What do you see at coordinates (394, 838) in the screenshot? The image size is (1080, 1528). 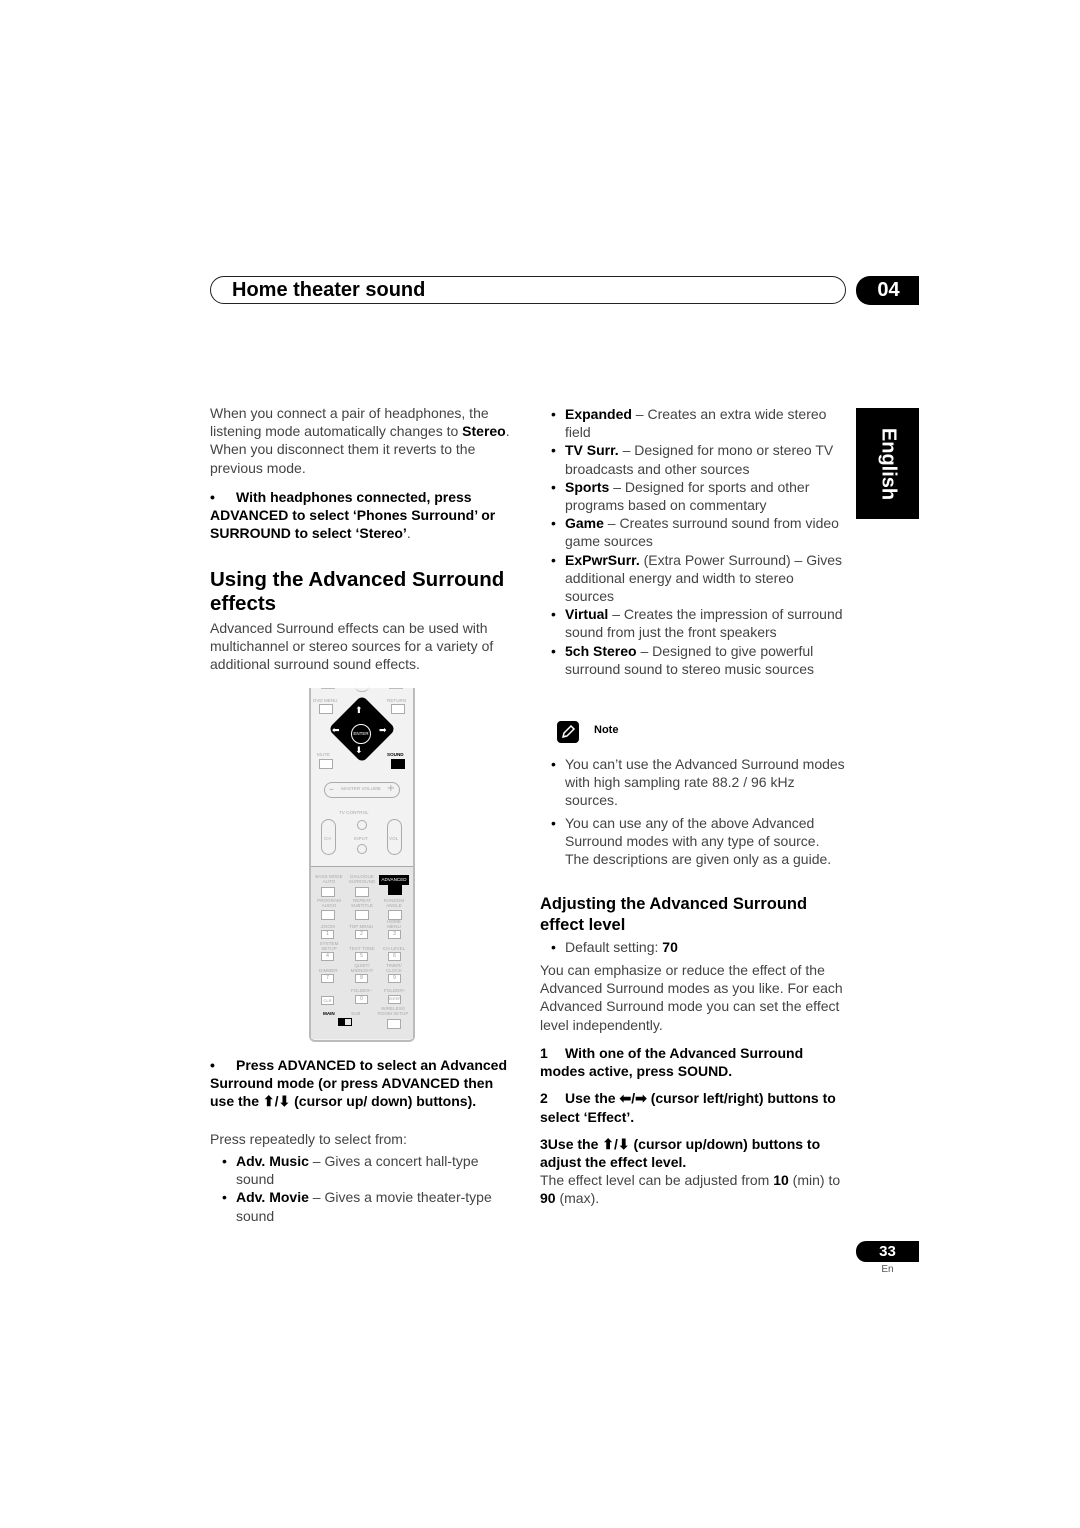 I see `remote-label-vol: VOL` at bounding box center [394, 838].